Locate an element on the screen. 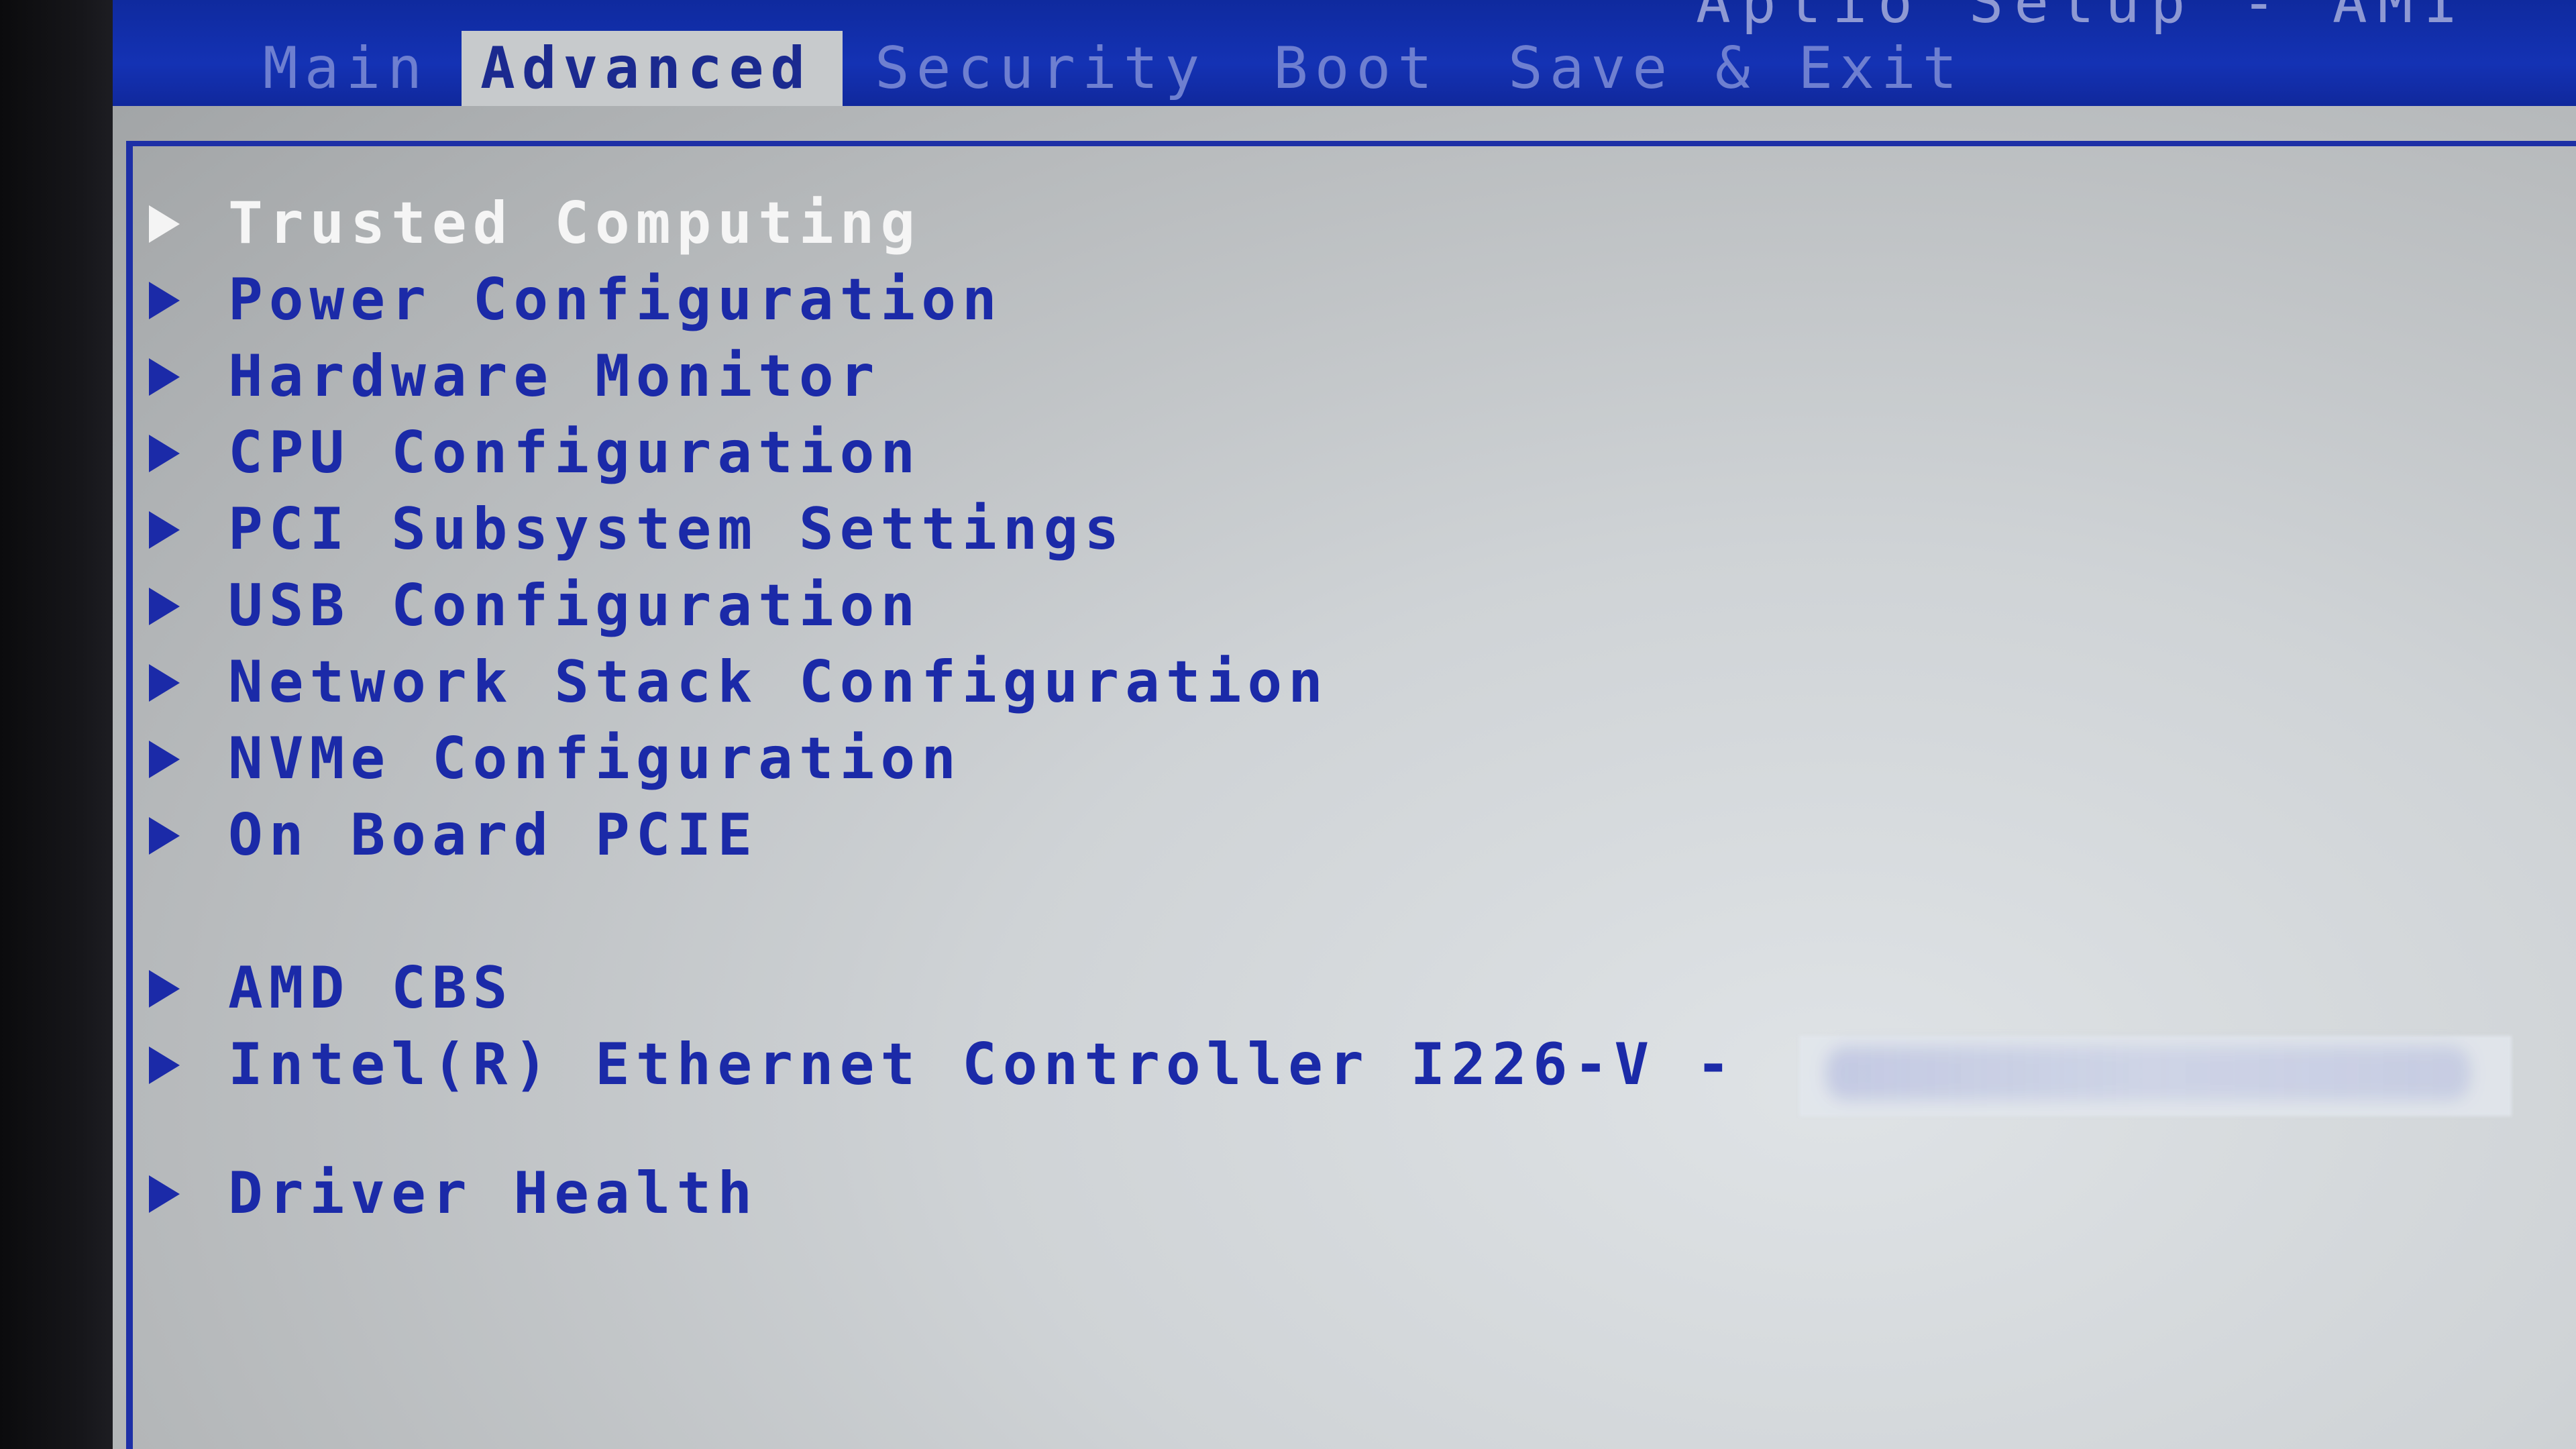 Image resolution: width=2576 pixels, height=1449 pixels. menu-item-label: PCI Subsystem Settings is located at coordinates (677, 529).